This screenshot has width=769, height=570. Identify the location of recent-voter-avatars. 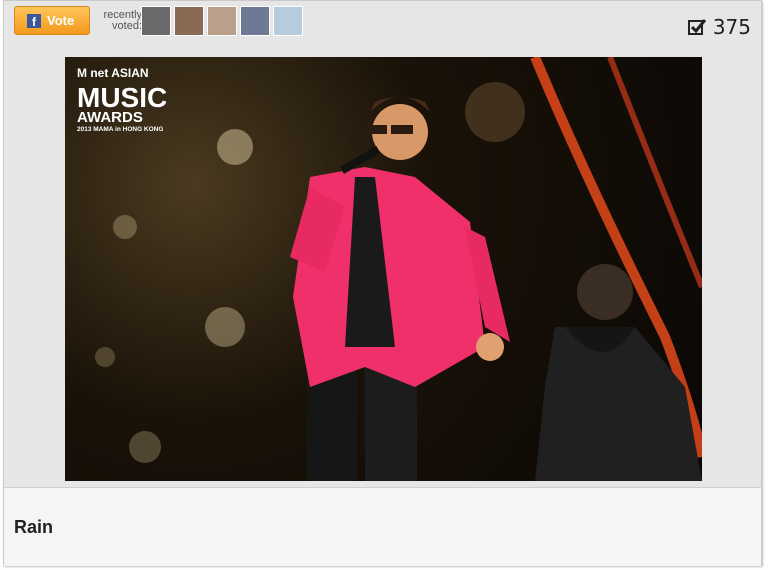
(222, 21).